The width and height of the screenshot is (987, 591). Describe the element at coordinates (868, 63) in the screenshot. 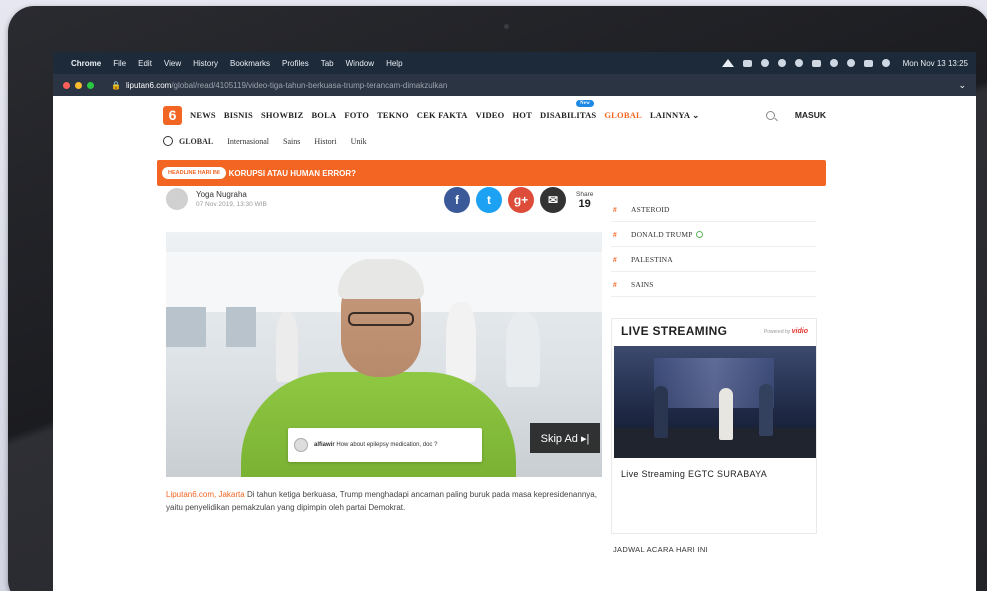

I see `control-center-icon` at that location.